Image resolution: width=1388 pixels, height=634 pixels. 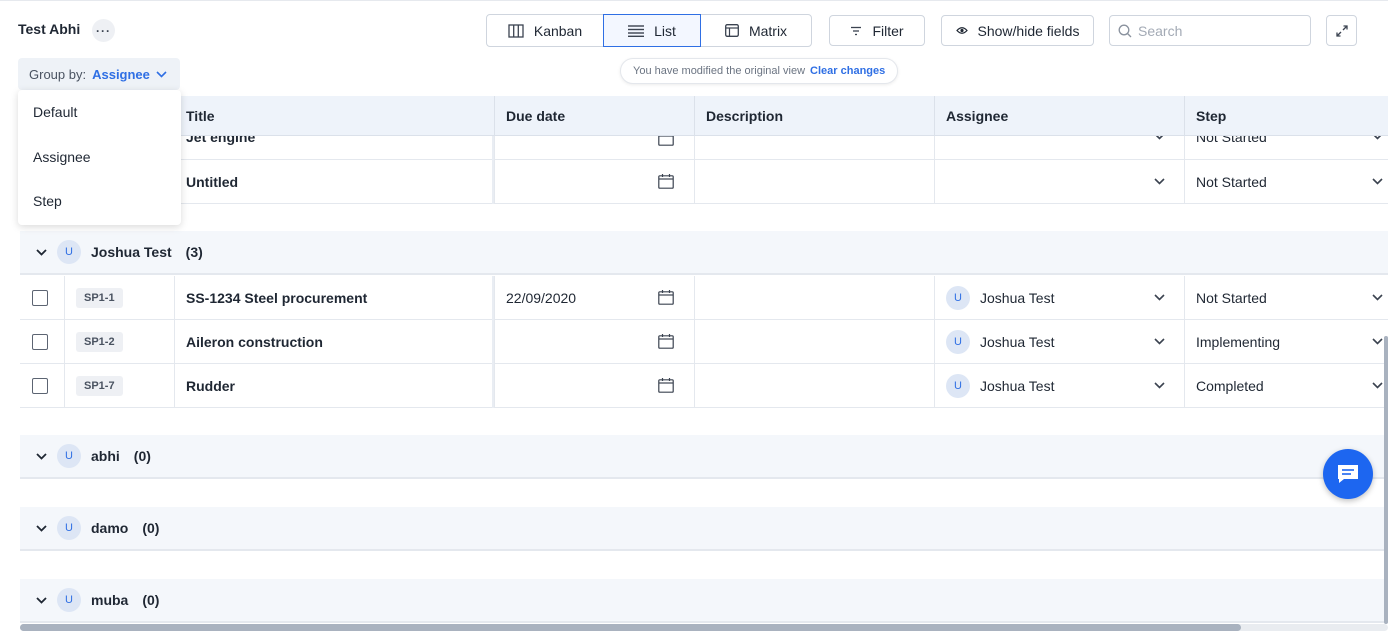 I want to click on matrix-view-button: Matrix, so click(x=756, y=30).